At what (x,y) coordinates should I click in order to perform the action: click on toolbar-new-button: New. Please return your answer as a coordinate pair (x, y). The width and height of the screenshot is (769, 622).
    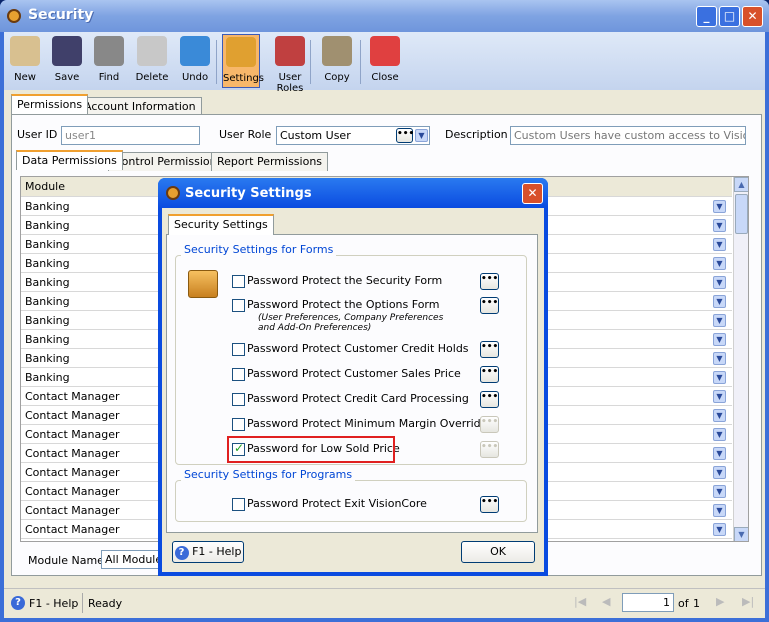
    Looking at the image, I should click on (25, 61).